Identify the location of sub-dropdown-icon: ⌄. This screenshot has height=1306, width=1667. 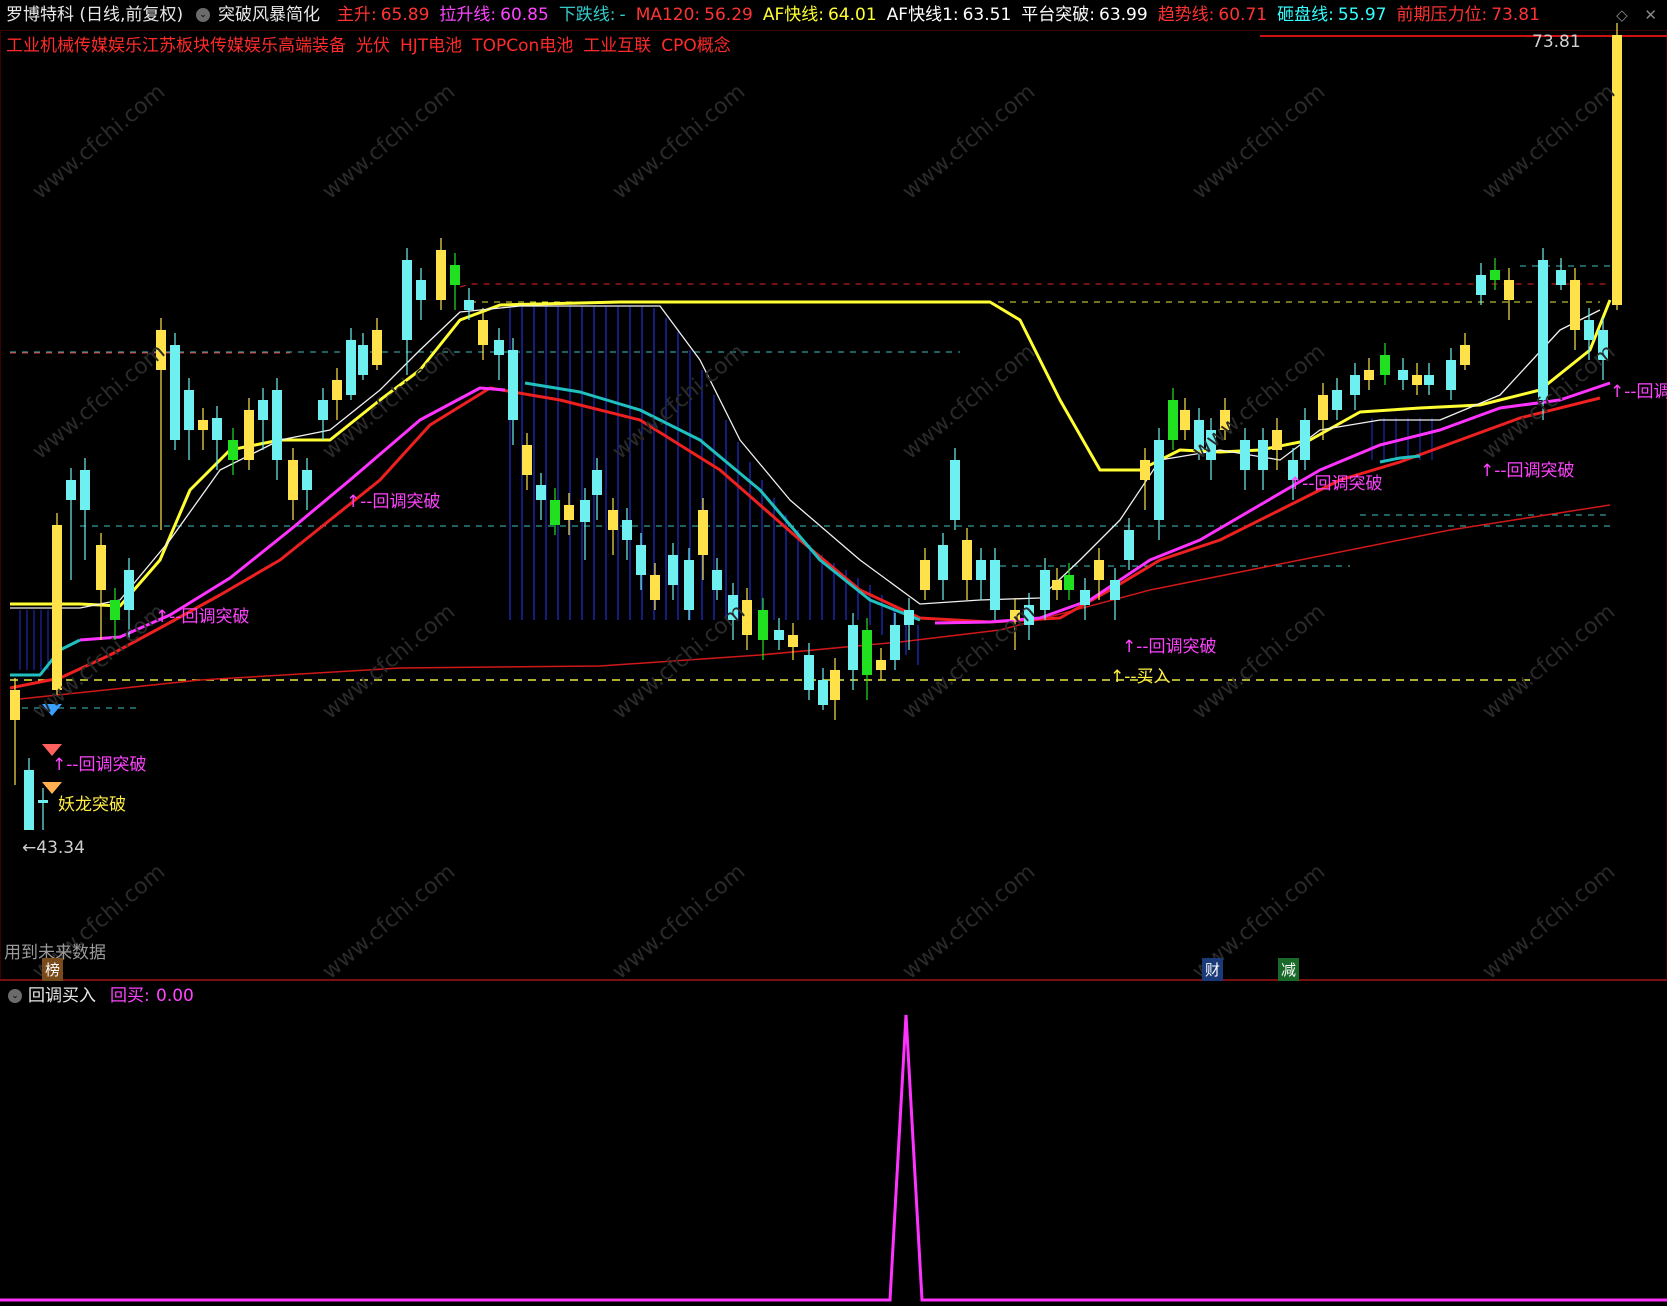
(15, 996).